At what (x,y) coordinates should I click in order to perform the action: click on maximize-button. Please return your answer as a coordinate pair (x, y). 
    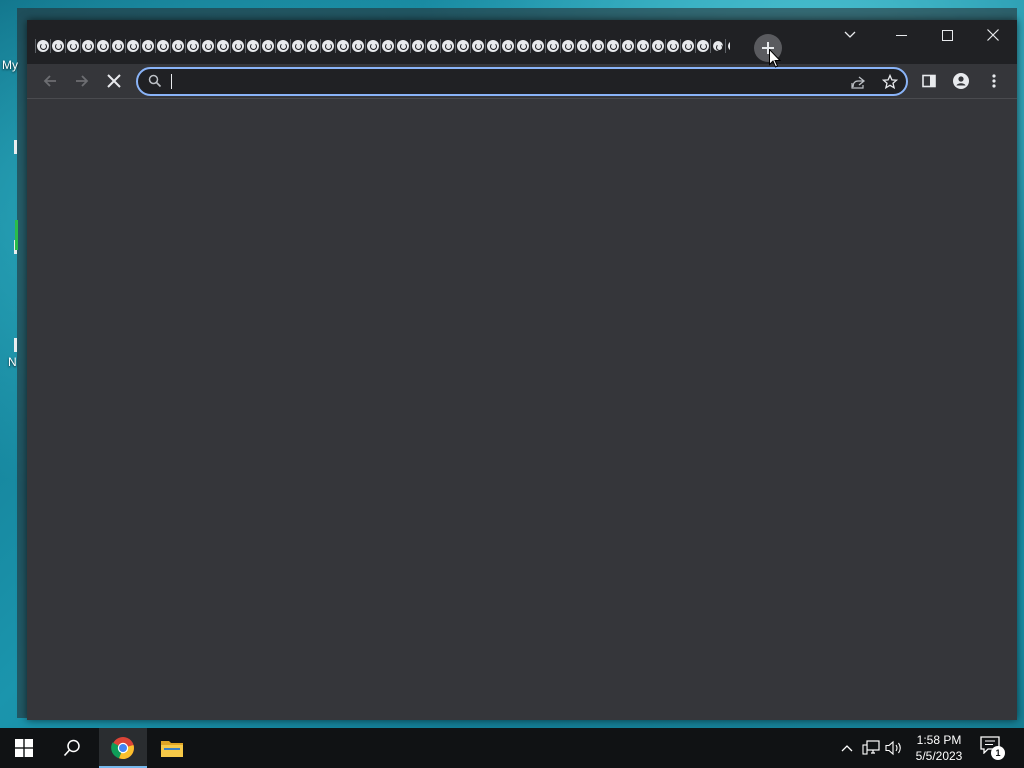
    Looking at the image, I should click on (947, 35).